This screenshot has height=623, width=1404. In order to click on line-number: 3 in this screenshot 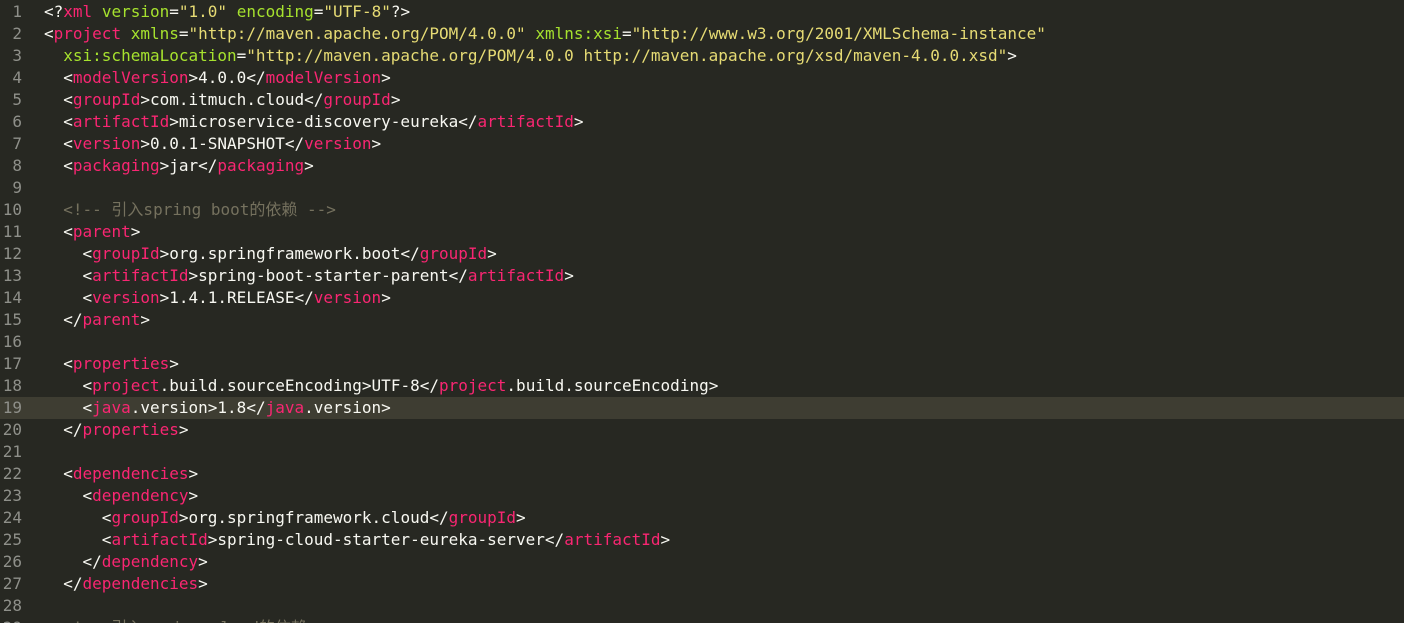, I will do `click(17, 55)`.